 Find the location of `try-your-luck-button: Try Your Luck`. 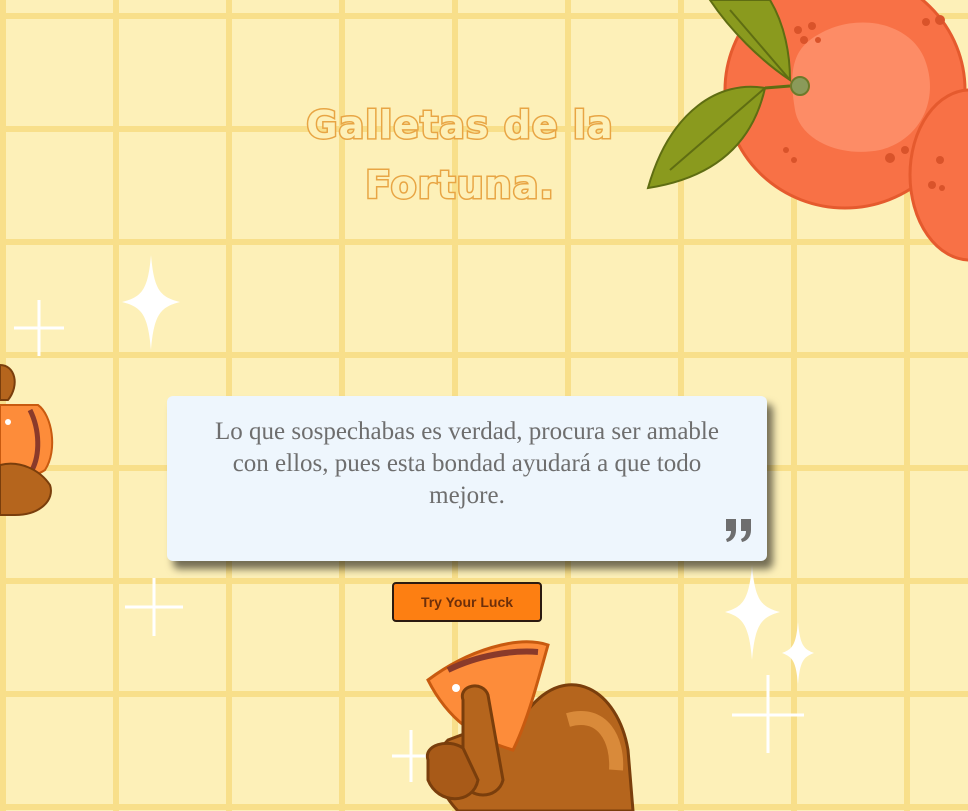

try-your-luck-button: Try Your Luck is located at coordinates (467, 602).